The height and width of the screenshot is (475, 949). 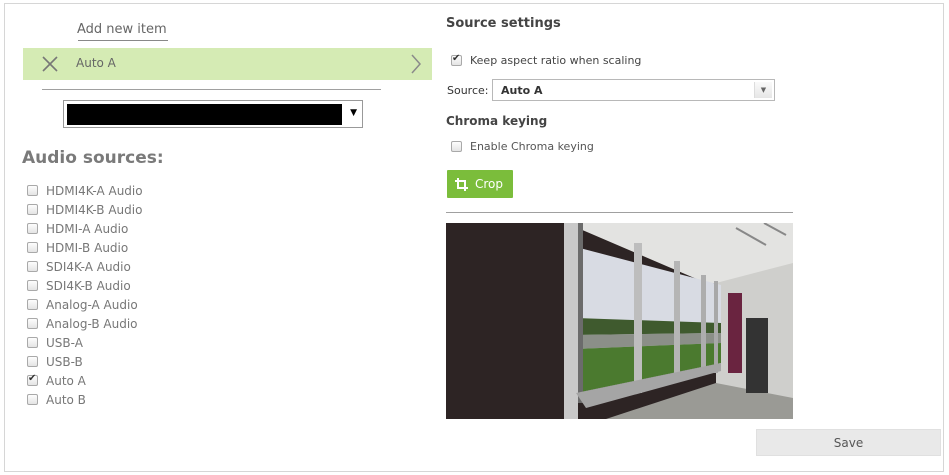 I want to click on layout-list-item-selected: Auto A, so click(x=227, y=64).